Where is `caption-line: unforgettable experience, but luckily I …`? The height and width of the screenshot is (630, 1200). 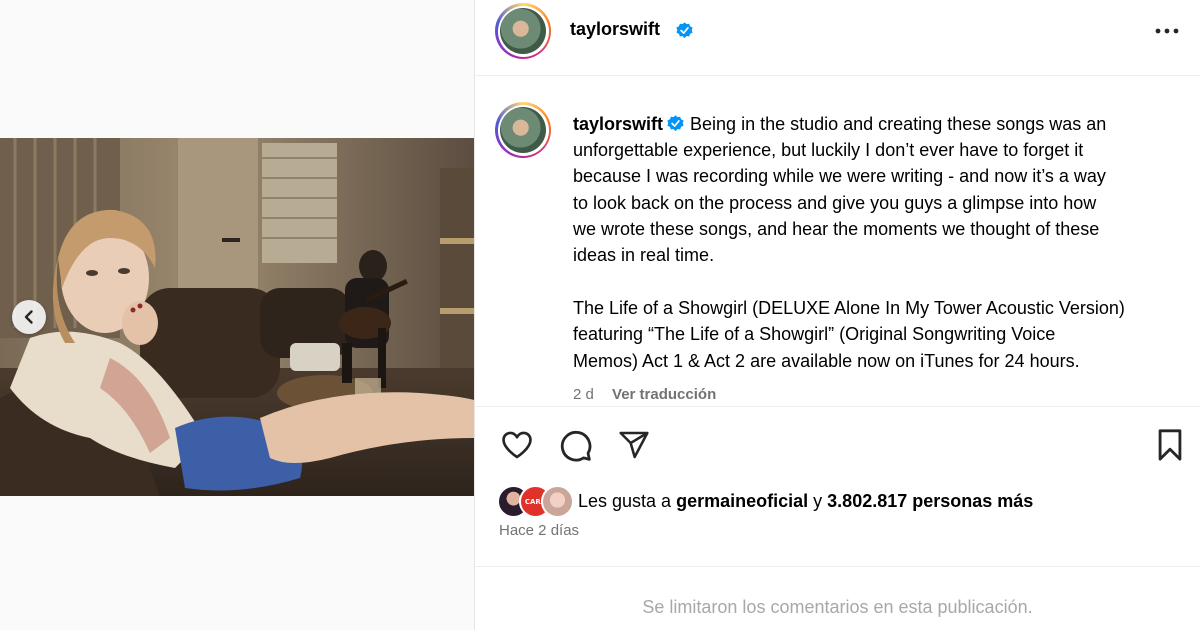 caption-line: unforgettable experience, but luckily I … is located at coordinates (828, 150).